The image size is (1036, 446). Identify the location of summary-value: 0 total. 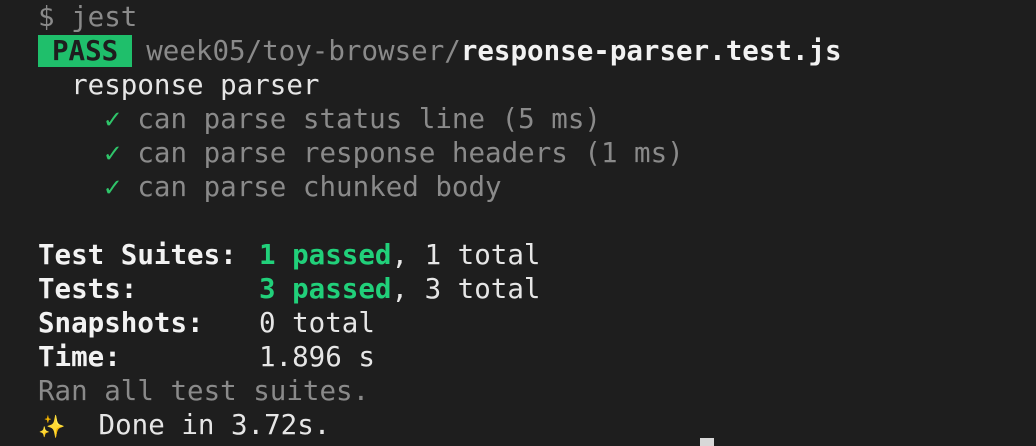
(317, 323).